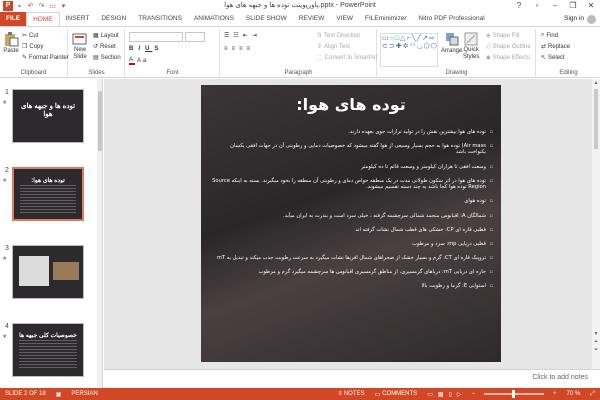  What do you see at coordinates (441, 394) in the screenshot?
I see `slide-sorter-icon: ▦` at bounding box center [441, 394].